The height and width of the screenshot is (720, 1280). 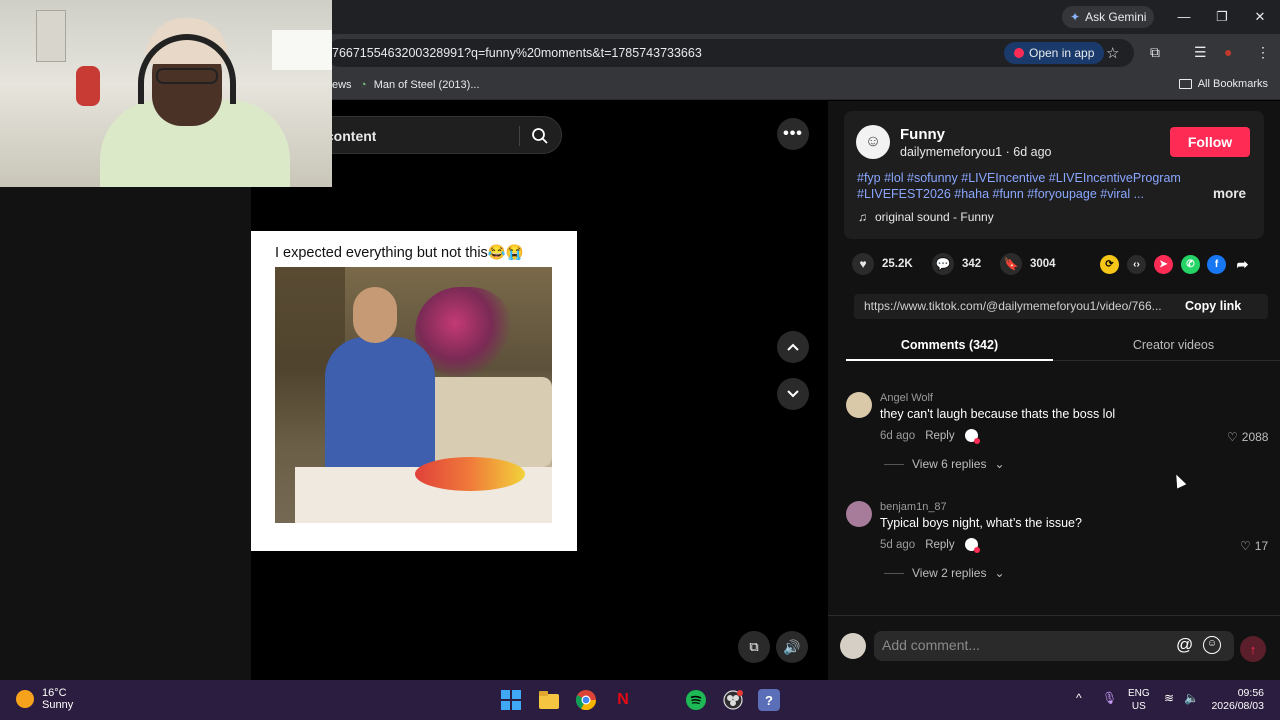 I want to click on view-replies-button: View 2 replies ⌄, so click(x=944, y=573).